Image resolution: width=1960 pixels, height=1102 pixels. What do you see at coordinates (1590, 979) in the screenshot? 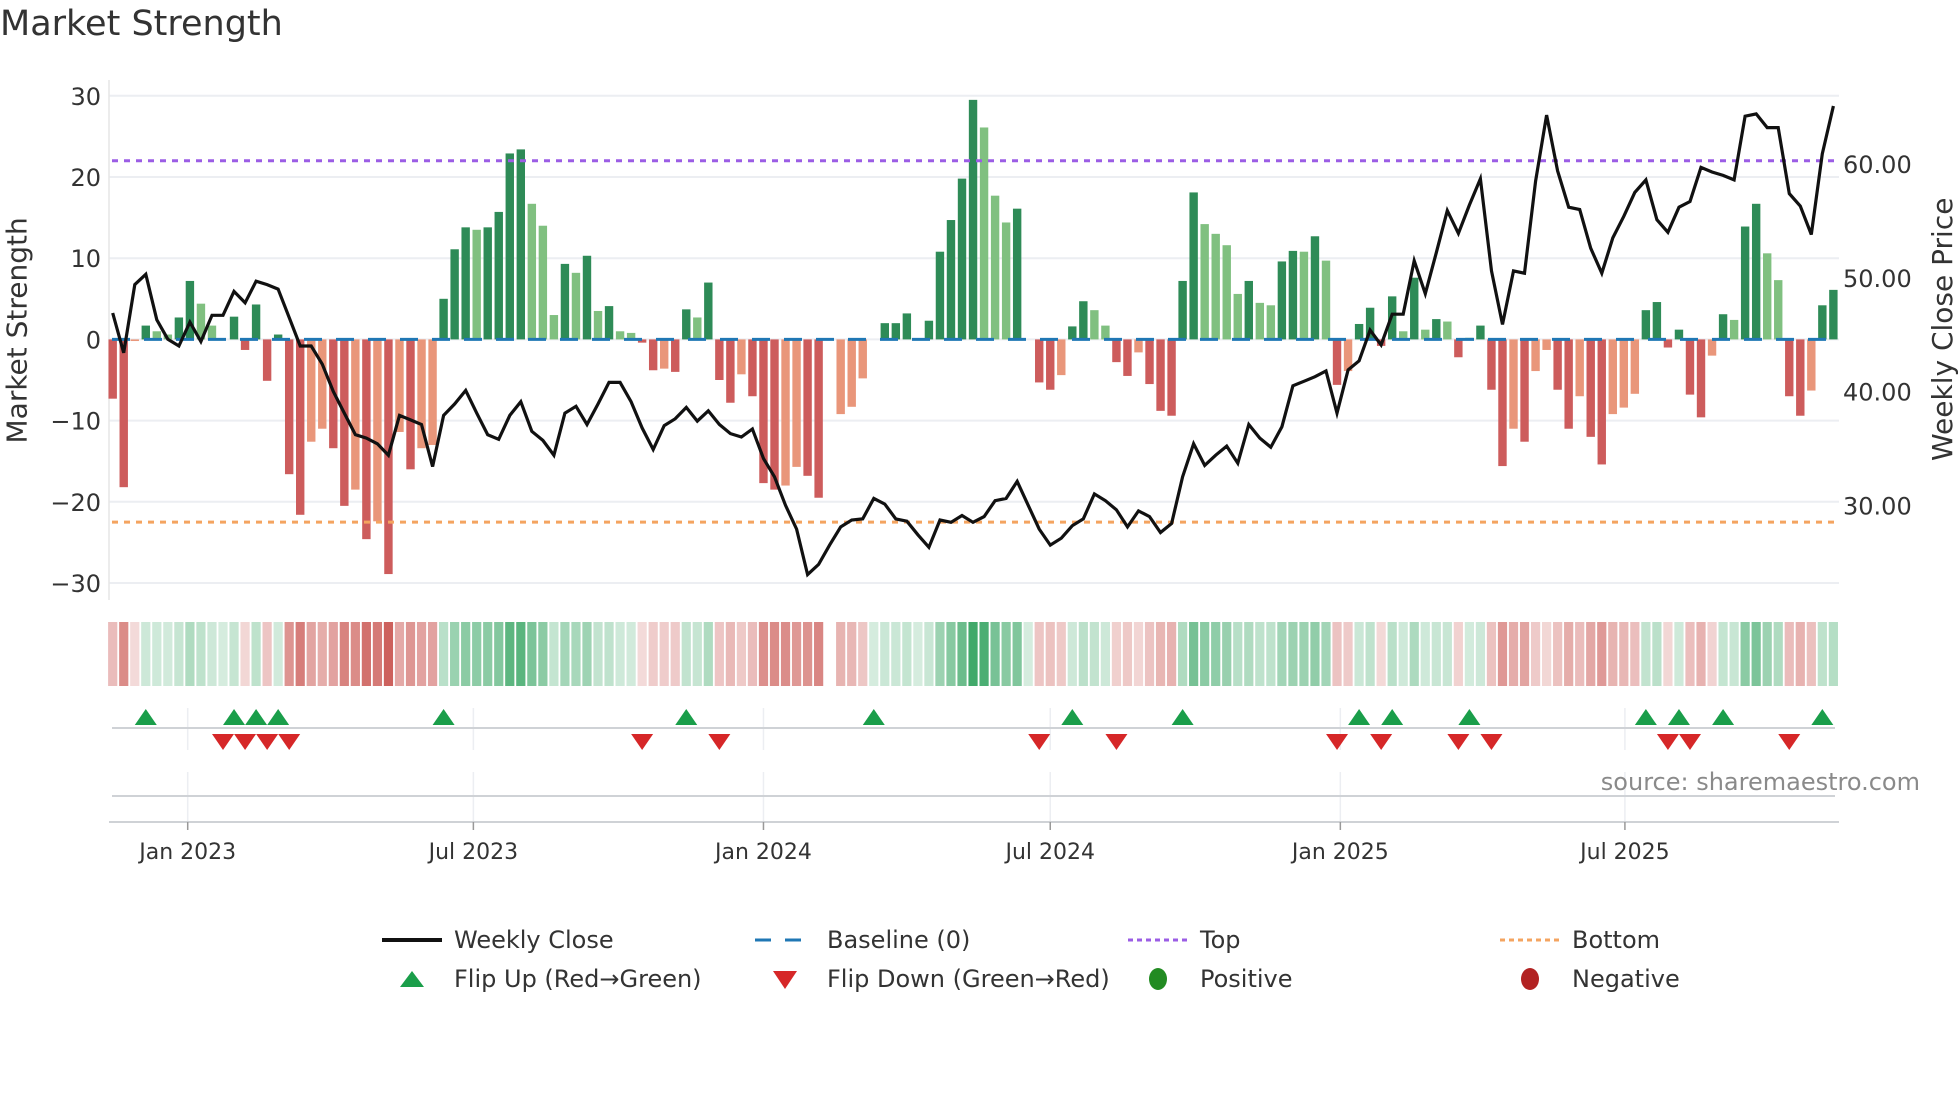
I see `legend-item: Negative` at bounding box center [1590, 979].